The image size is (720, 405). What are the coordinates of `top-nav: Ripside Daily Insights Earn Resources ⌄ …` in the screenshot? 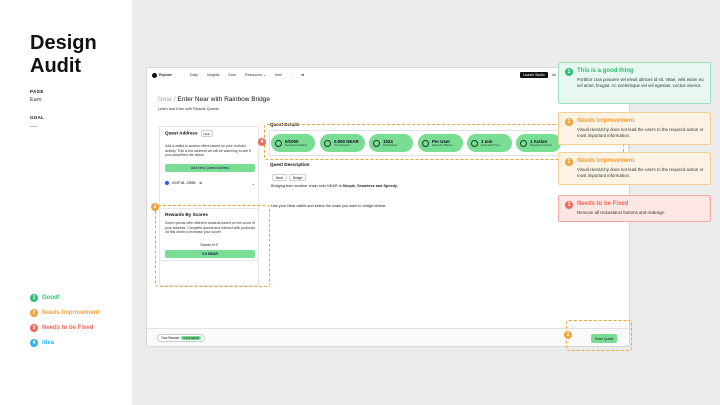 It's located at (388, 75).